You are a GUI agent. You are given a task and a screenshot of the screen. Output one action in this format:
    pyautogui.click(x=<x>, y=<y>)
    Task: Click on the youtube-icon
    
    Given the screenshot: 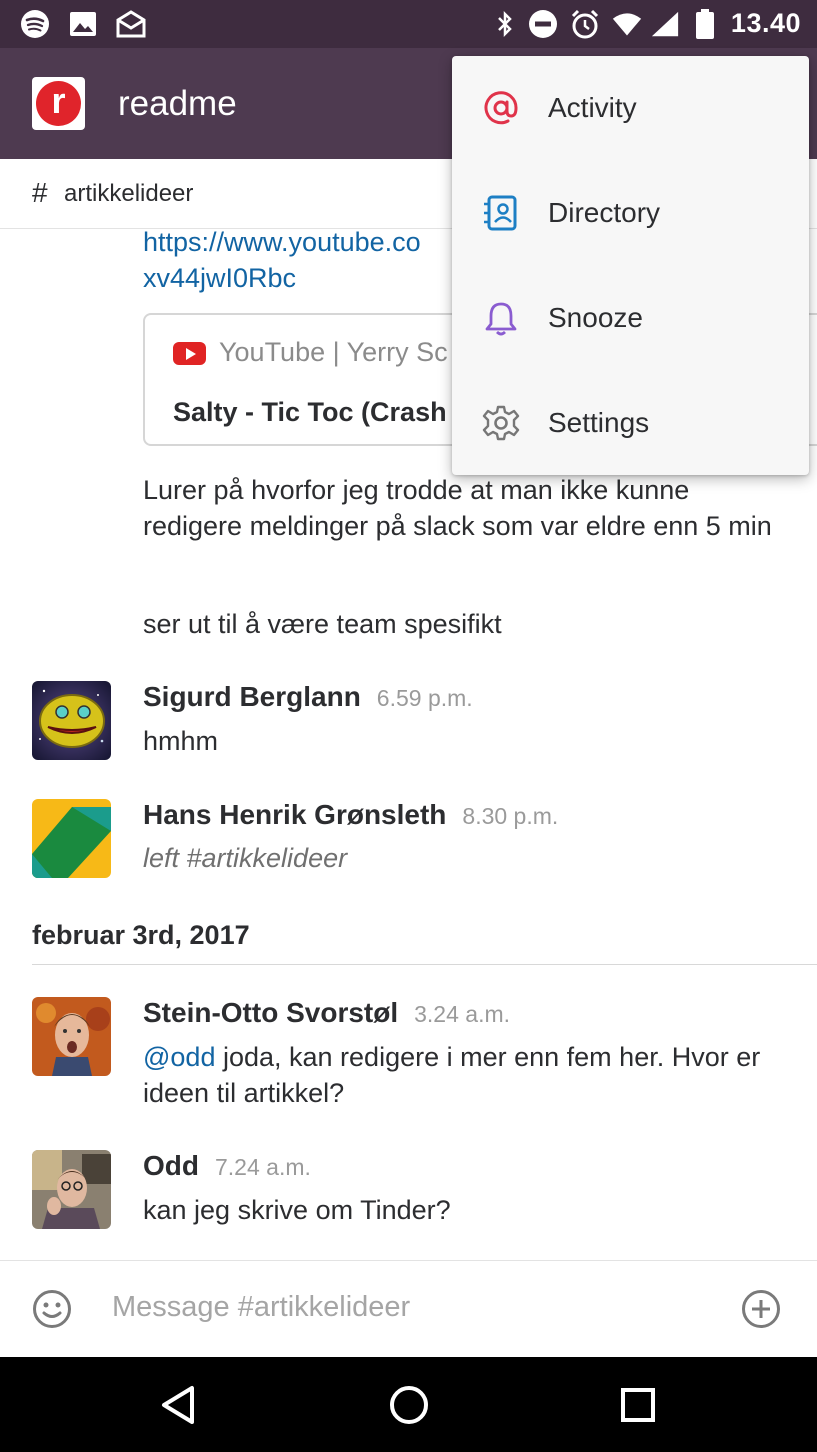 What is the action you would take?
    pyautogui.click(x=189, y=353)
    